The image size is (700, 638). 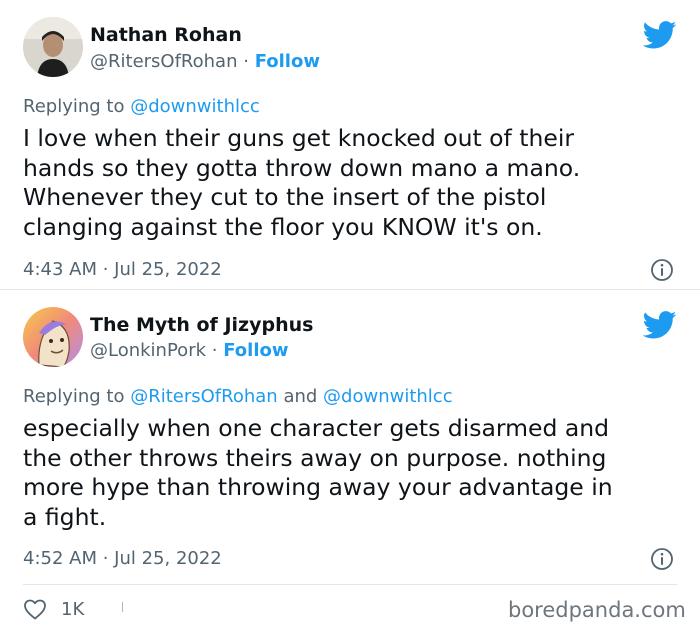 I want to click on avatar-photo, so click(x=53, y=47).